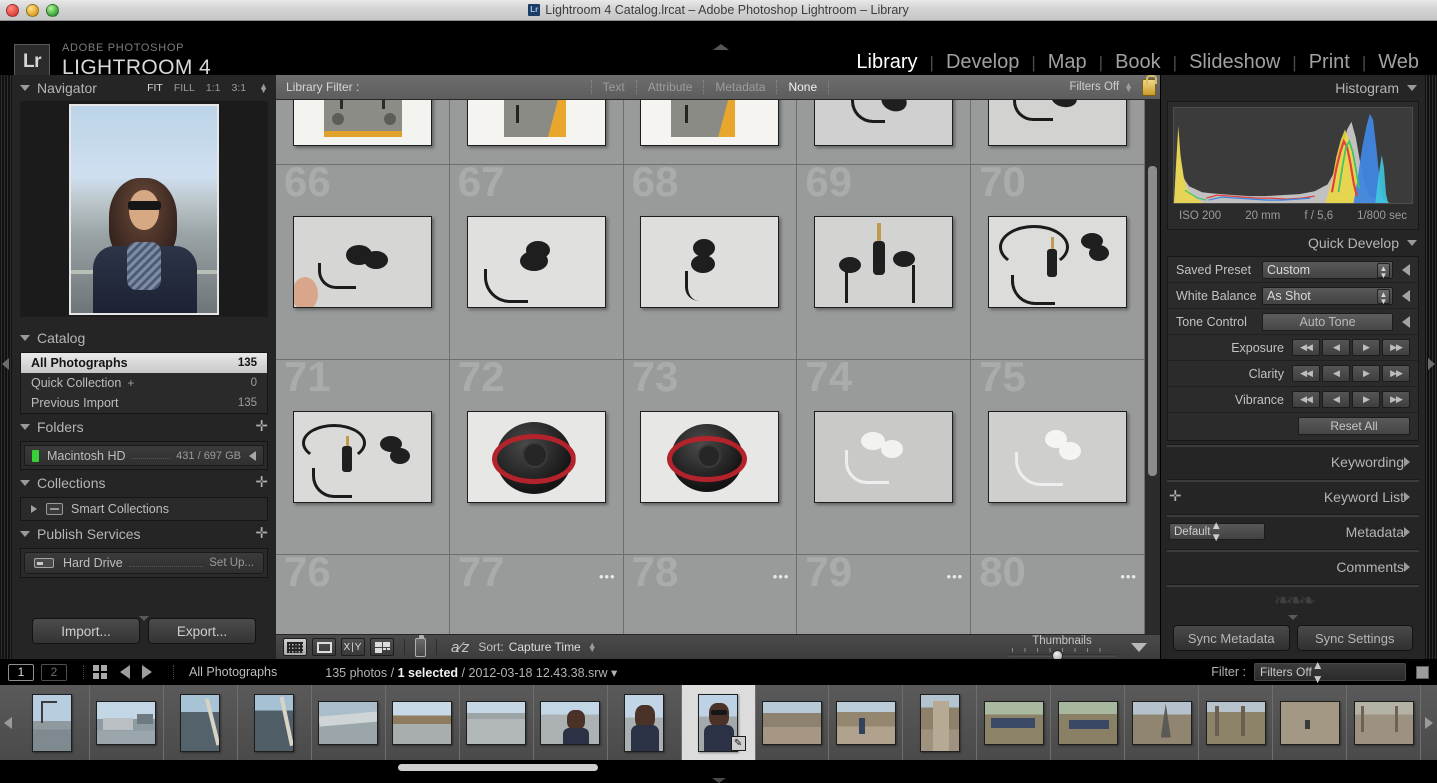 The image size is (1437, 783). What do you see at coordinates (1293, 617) in the screenshot?
I see `right-panel-end-marker` at bounding box center [1293, 617].